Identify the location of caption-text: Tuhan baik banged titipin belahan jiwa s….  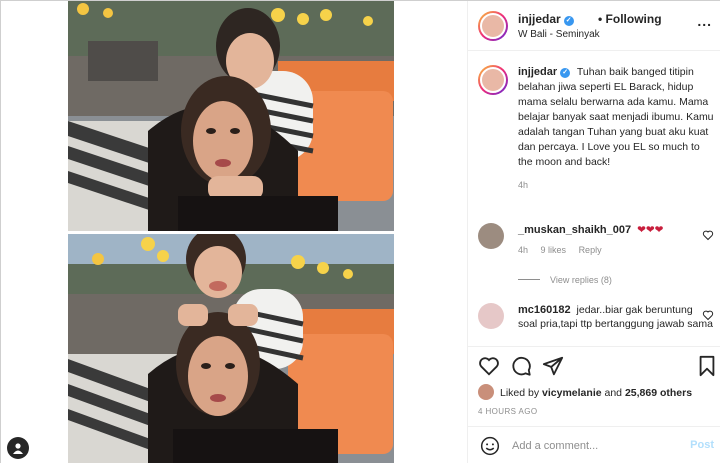
(616, 117).